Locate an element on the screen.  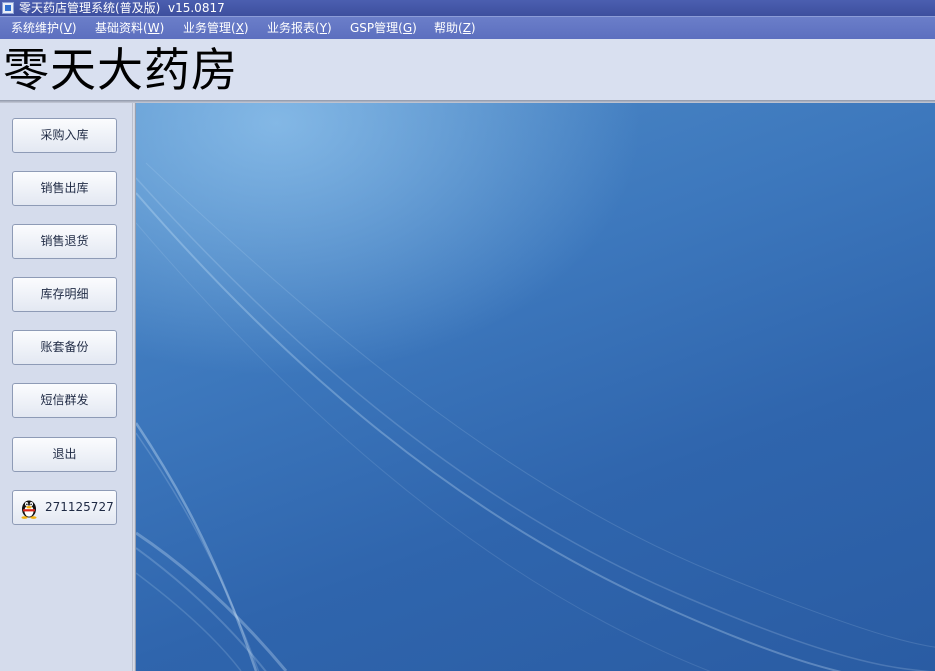
purchase-inbound-button: 采购入库 is located at coordinates (64, 135).